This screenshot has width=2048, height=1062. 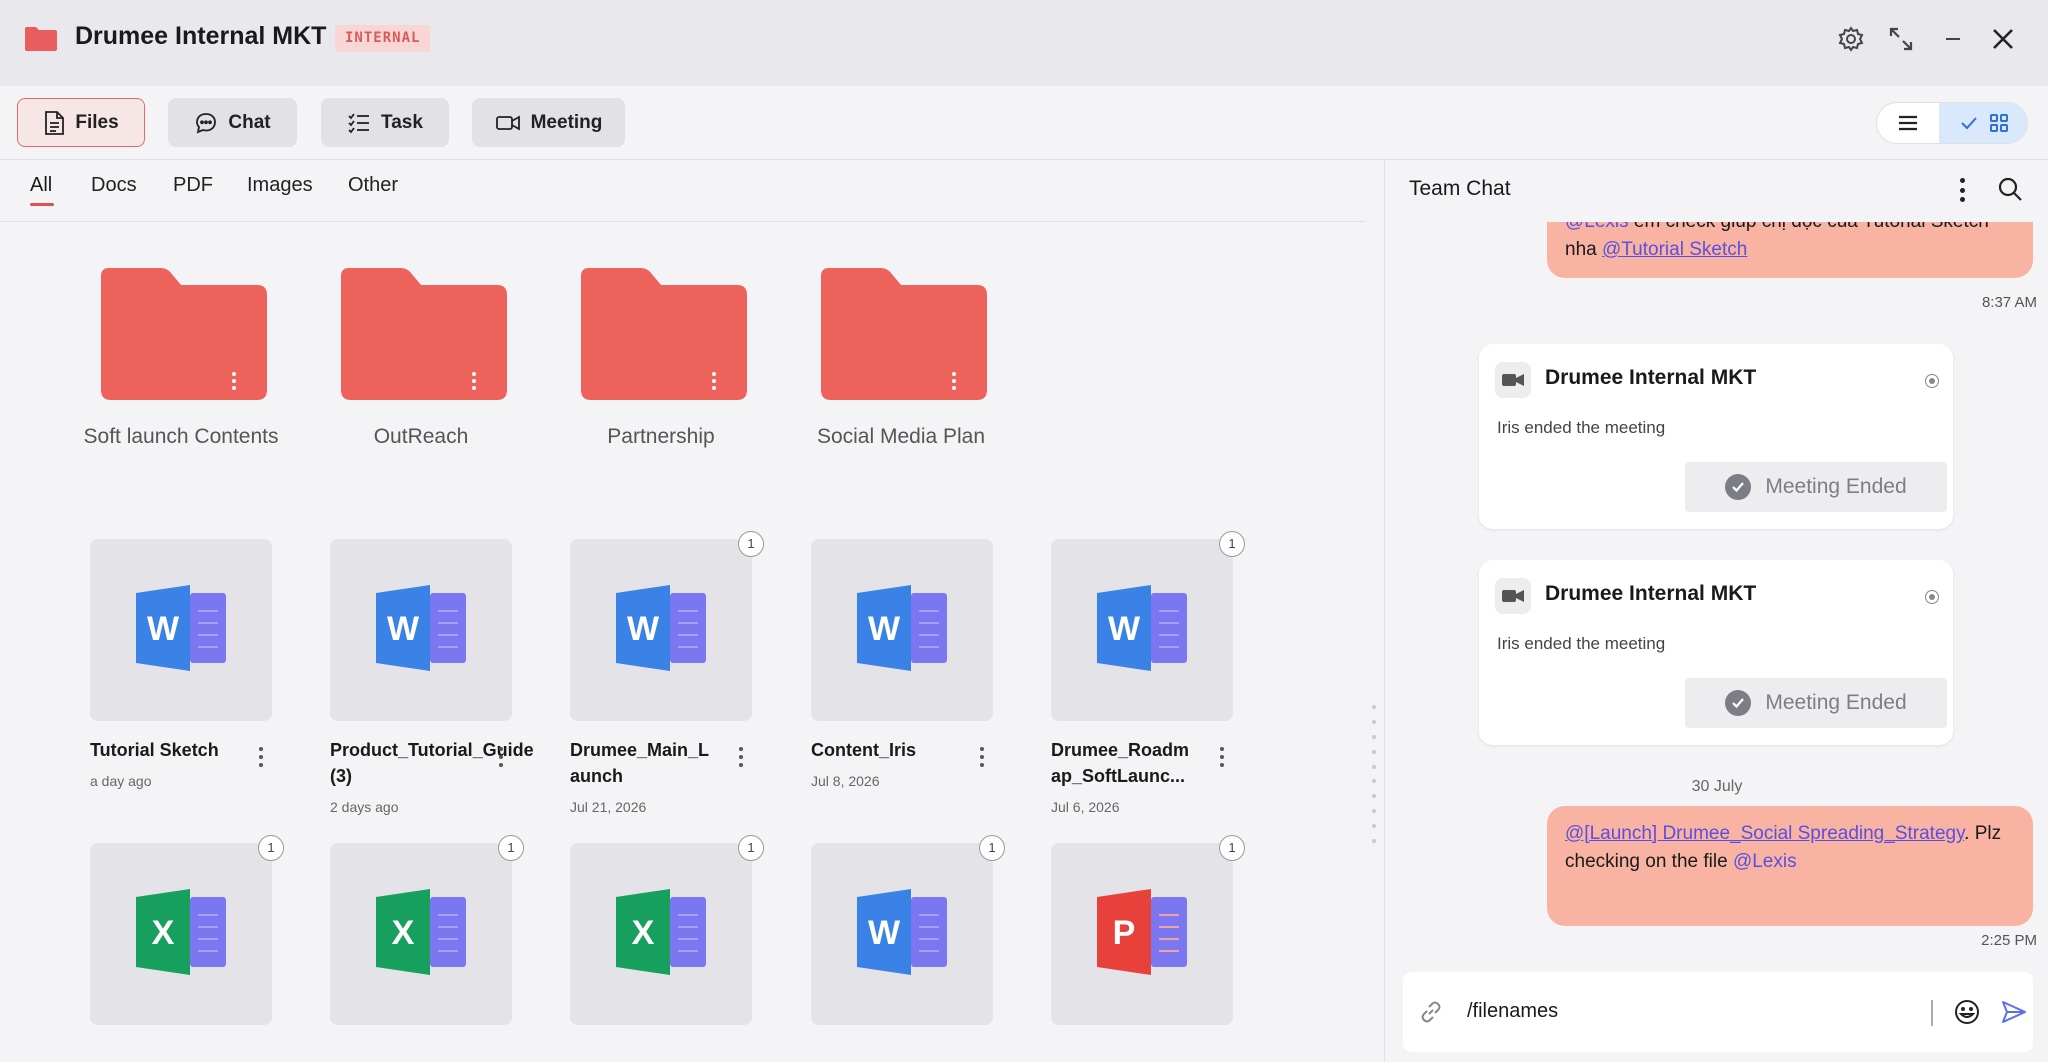 What do you see at coordinates (55, 122) in the screenshot?
I see `file-icon` at bounding box center [55, 122].